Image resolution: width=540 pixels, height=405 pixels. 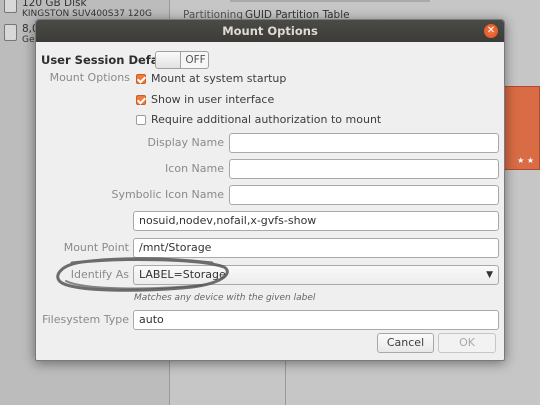 What do you see at coordinates (225, 298) in the screenshot?
I see `identify-as-hint: Matches any device with the given label` at bounding box center [225, 298].